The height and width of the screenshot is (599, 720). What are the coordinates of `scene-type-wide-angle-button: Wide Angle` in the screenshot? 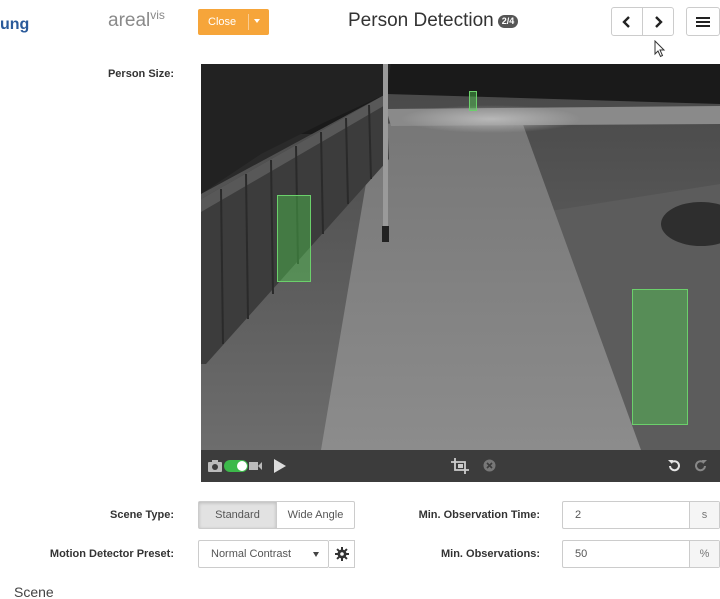 It's located at (315, 515).